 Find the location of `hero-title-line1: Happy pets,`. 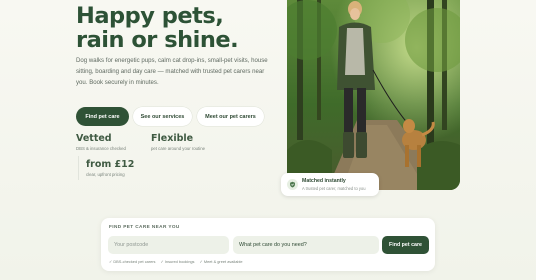

hero-title-line1: Happy pets, is located at coordinates (150, 16).